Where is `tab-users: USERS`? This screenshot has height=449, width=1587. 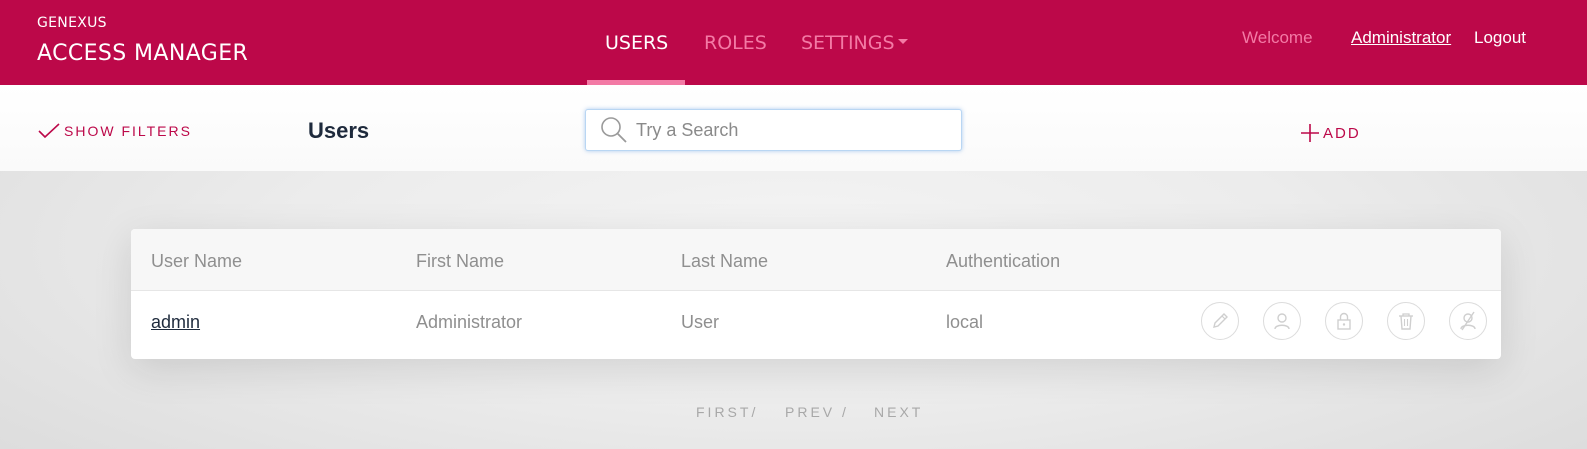
tab-users: USERS is located at coordinates (636, 43).